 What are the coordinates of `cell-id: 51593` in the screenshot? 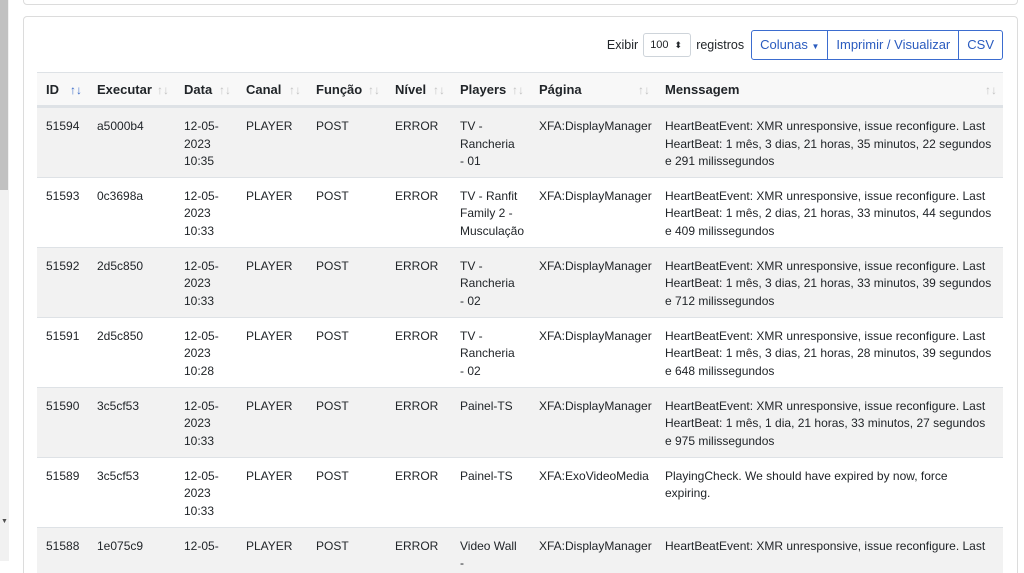 It's located at (62, 212).